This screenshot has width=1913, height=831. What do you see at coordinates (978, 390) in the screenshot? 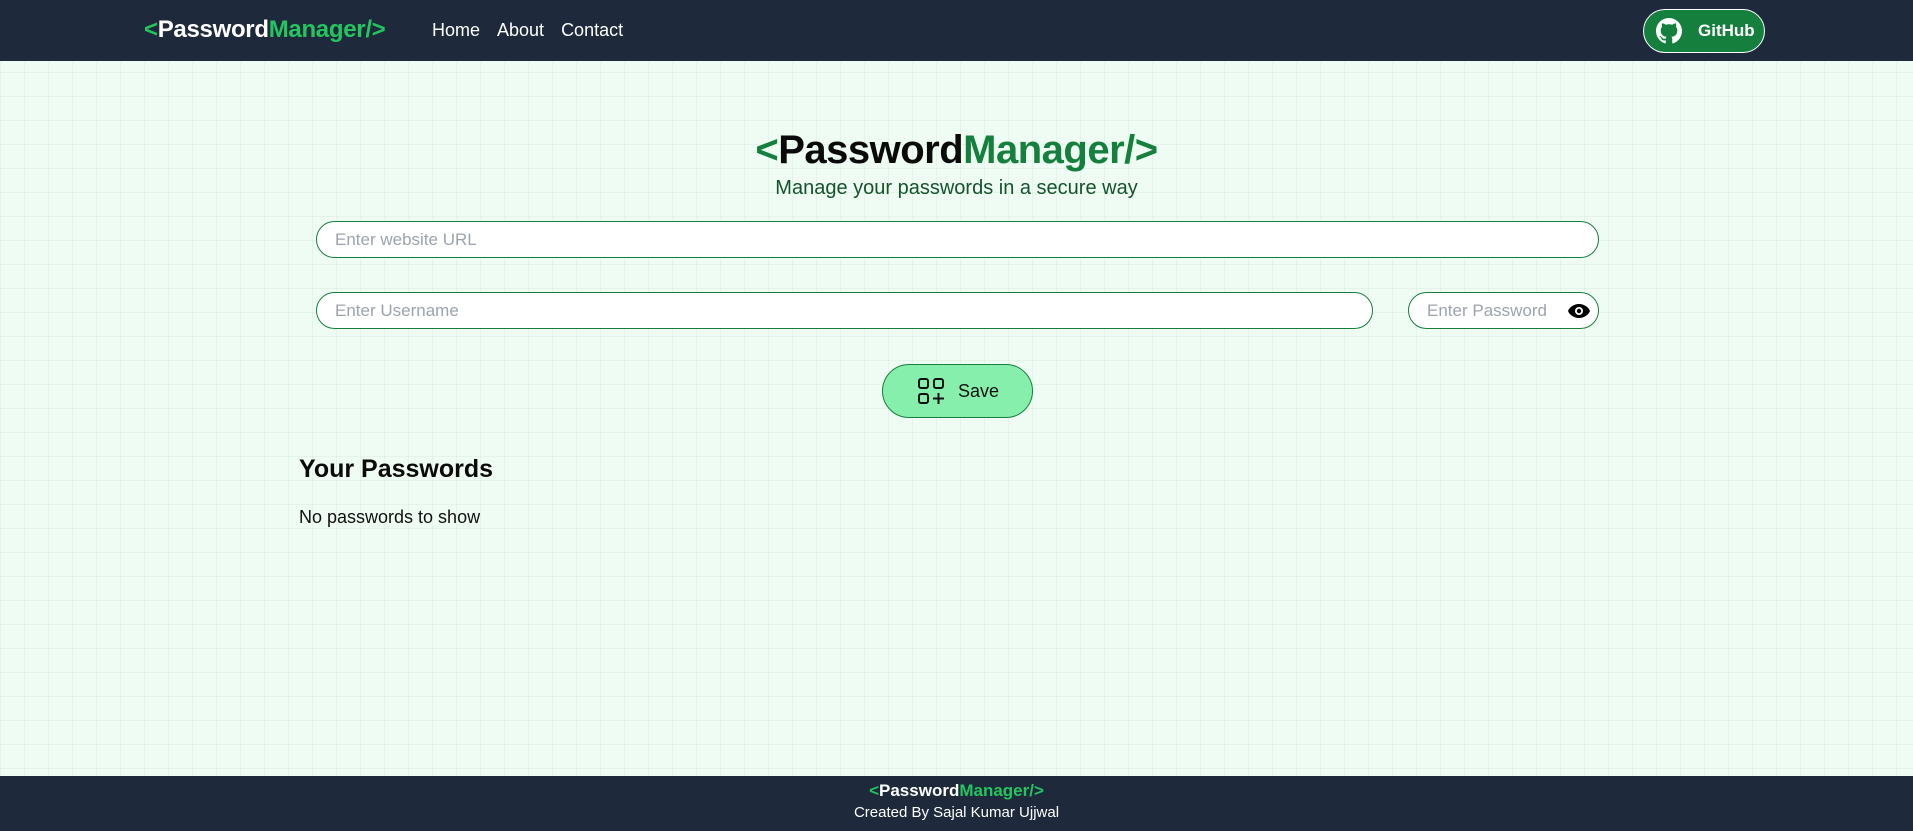
I see `save-label: Save` at bounding box center [978, 390].